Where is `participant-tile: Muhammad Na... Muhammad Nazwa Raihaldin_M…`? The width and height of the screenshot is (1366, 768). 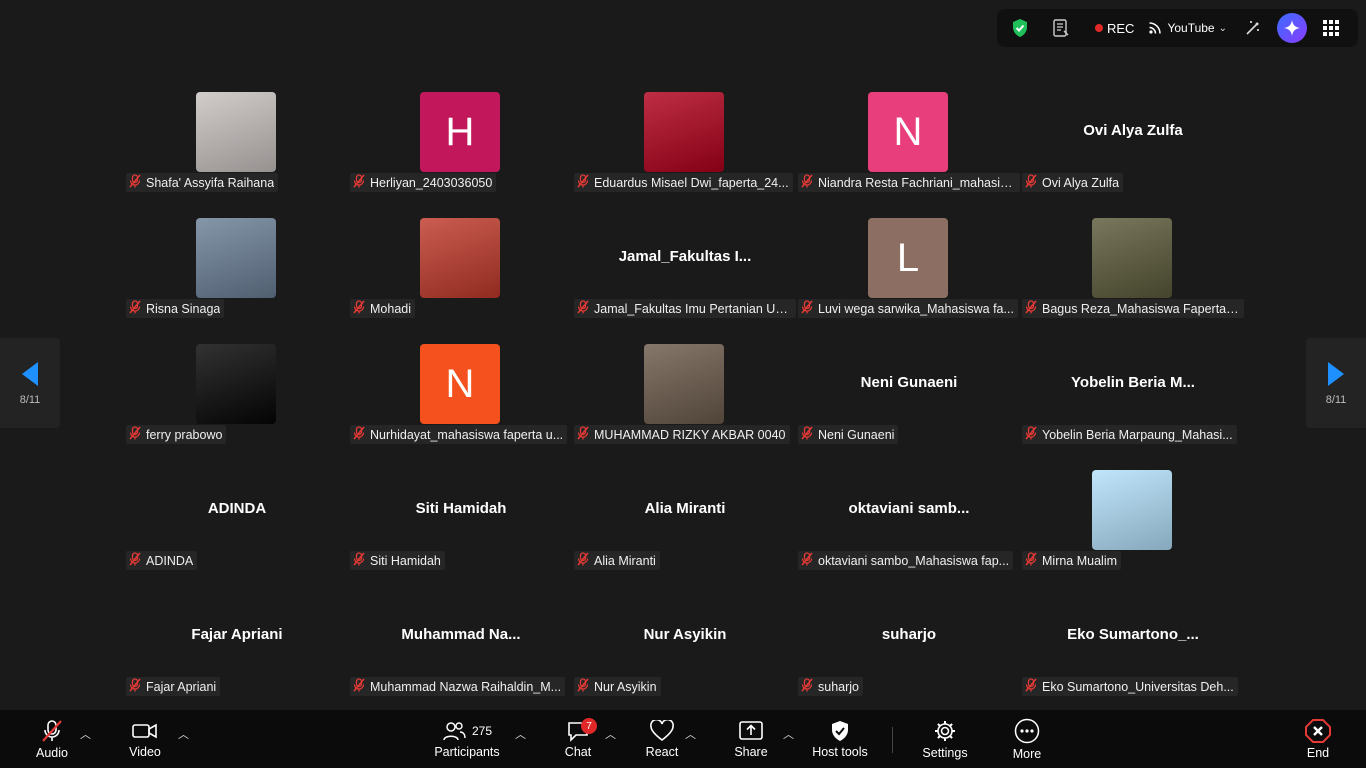 participant-tile: Muhammad Na... Muhammad Nazwa Raihaldin_M… is located at coordinates (461, 656).